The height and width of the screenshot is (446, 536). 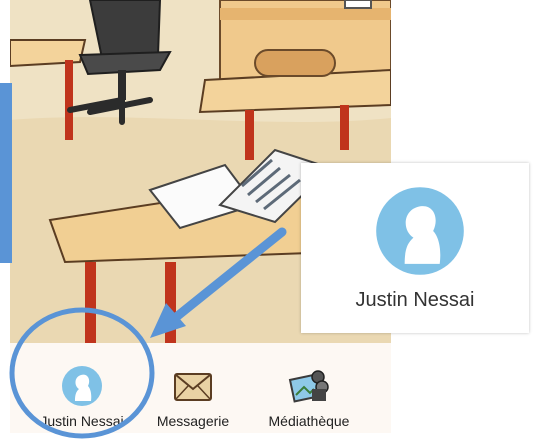 What do you see at coordinates (193, 421) in the screenshot?
I see `taskbar-item-label: Messagerie` at bounding box center [193, 421].